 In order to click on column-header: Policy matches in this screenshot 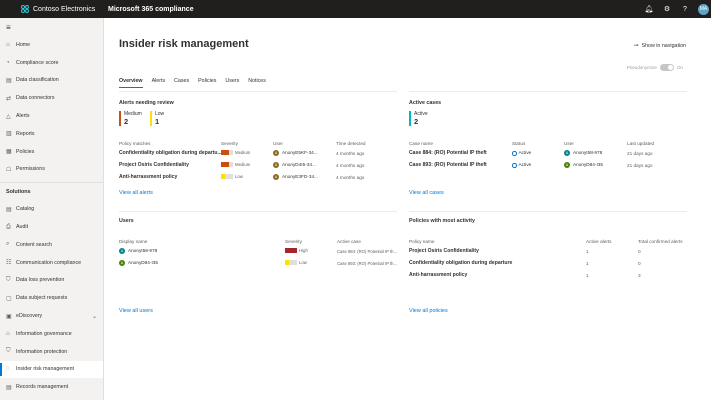, I will do `click(170, 143)`.